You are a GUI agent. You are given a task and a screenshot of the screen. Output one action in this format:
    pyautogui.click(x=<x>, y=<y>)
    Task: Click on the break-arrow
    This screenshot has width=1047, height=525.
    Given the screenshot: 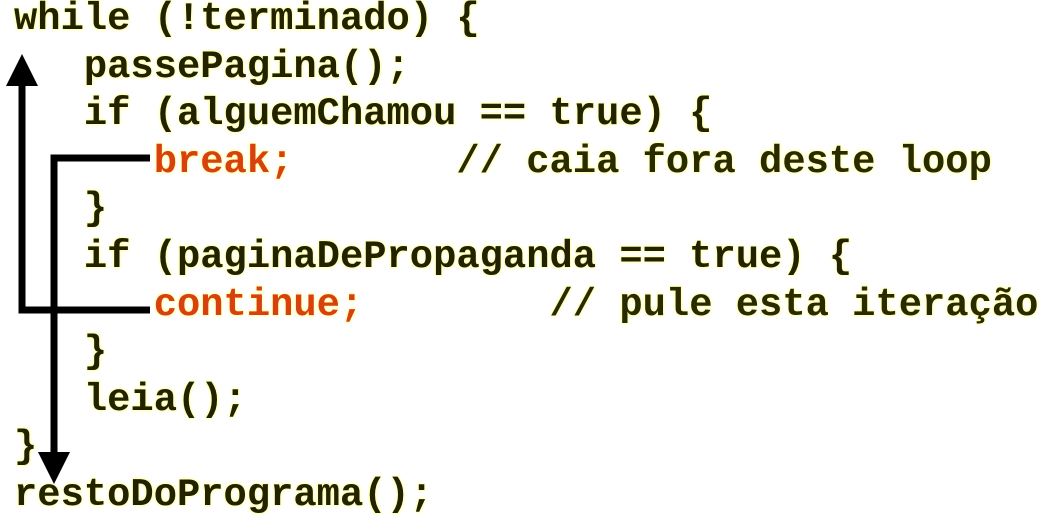 What is the action you would take?
    pyautogui.click(x=94, y=319)
    